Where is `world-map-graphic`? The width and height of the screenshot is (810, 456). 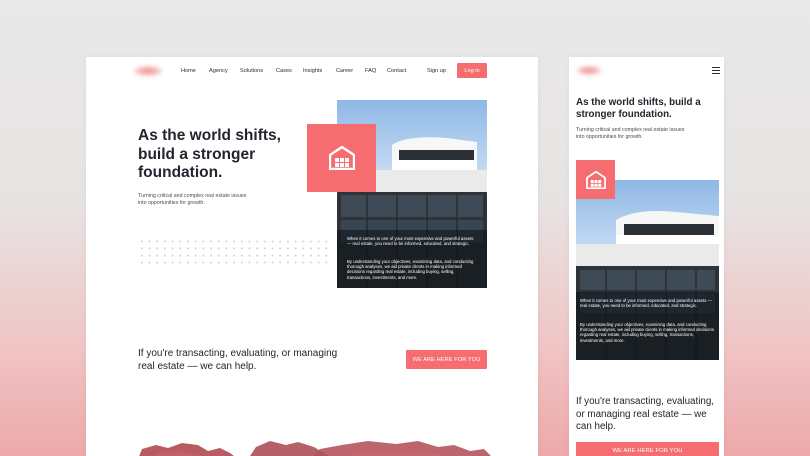
world-map-graphic is located at coordinates (315, 448).